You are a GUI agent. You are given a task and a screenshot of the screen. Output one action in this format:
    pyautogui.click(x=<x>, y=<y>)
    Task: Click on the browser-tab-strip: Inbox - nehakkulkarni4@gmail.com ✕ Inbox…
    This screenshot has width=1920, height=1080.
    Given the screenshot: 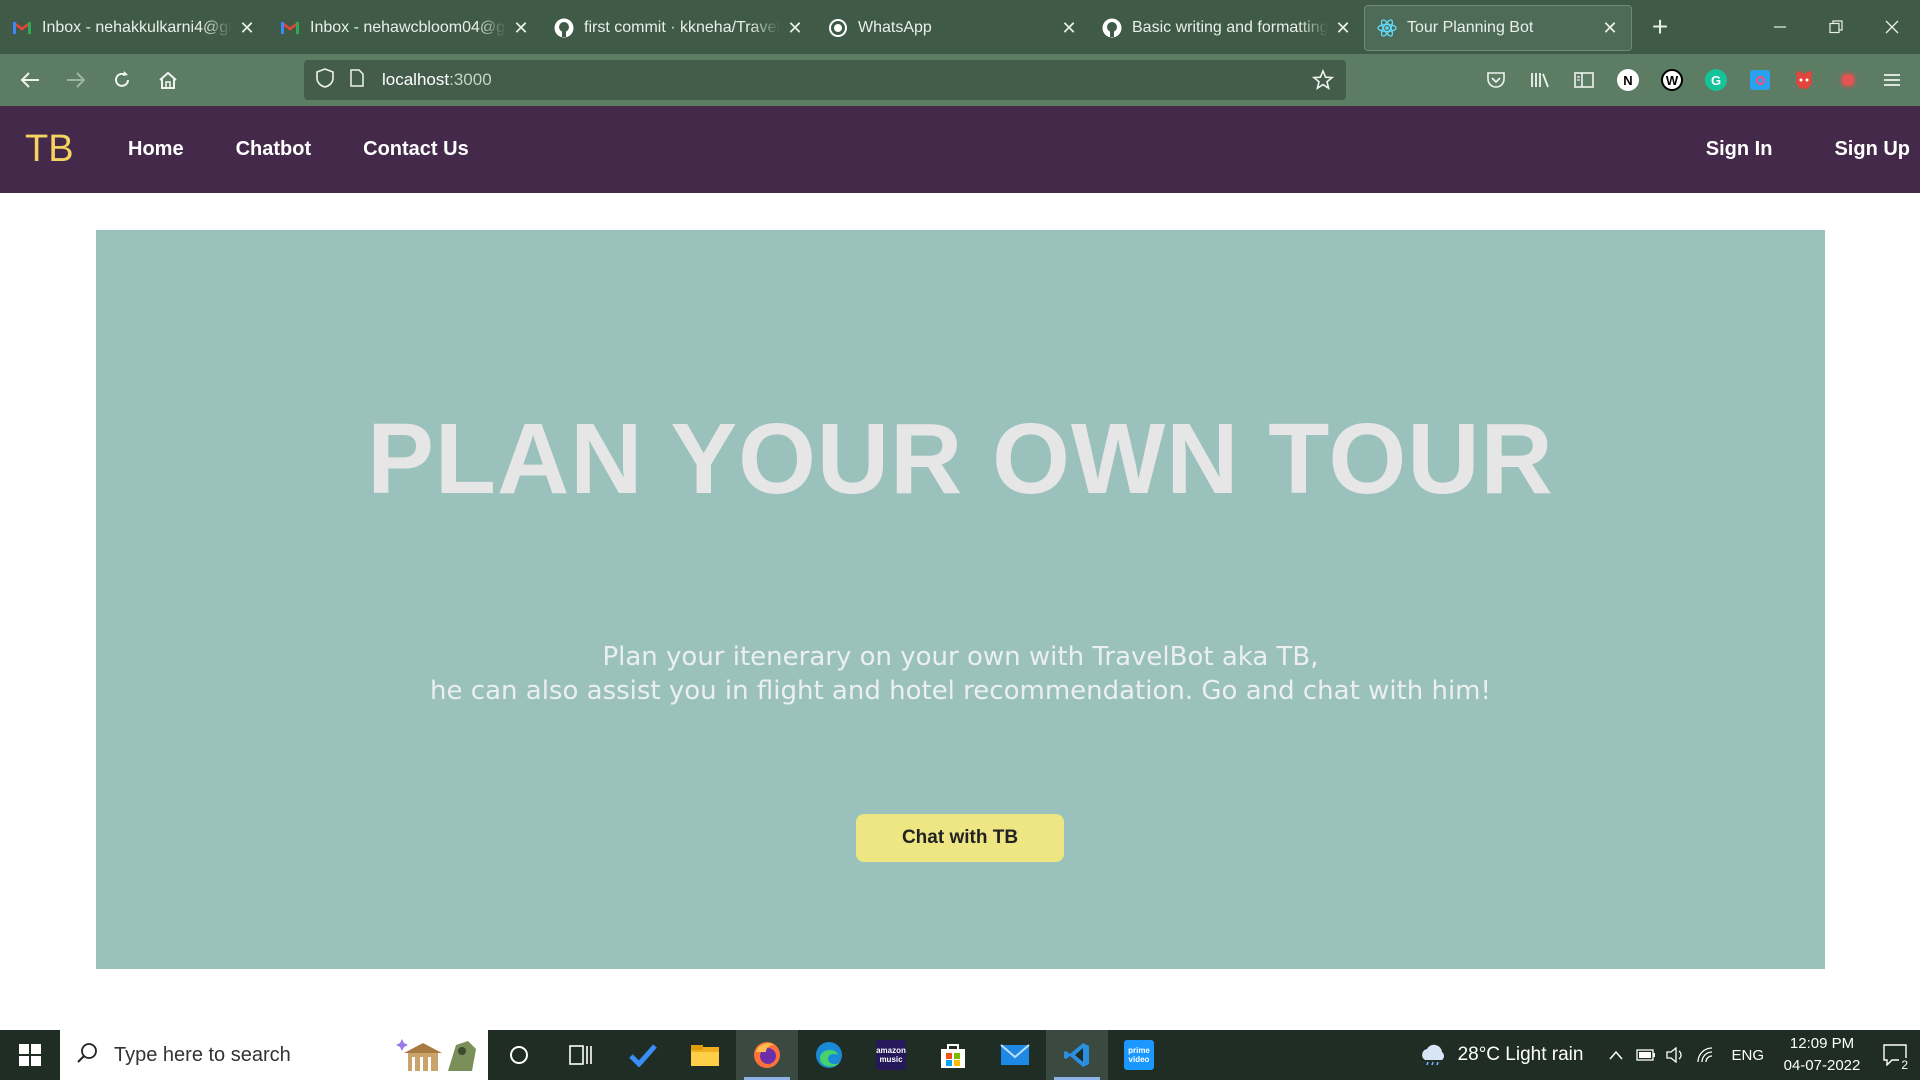 What is the action you would take?
    pyautogui.click(x=960, y=27)
    